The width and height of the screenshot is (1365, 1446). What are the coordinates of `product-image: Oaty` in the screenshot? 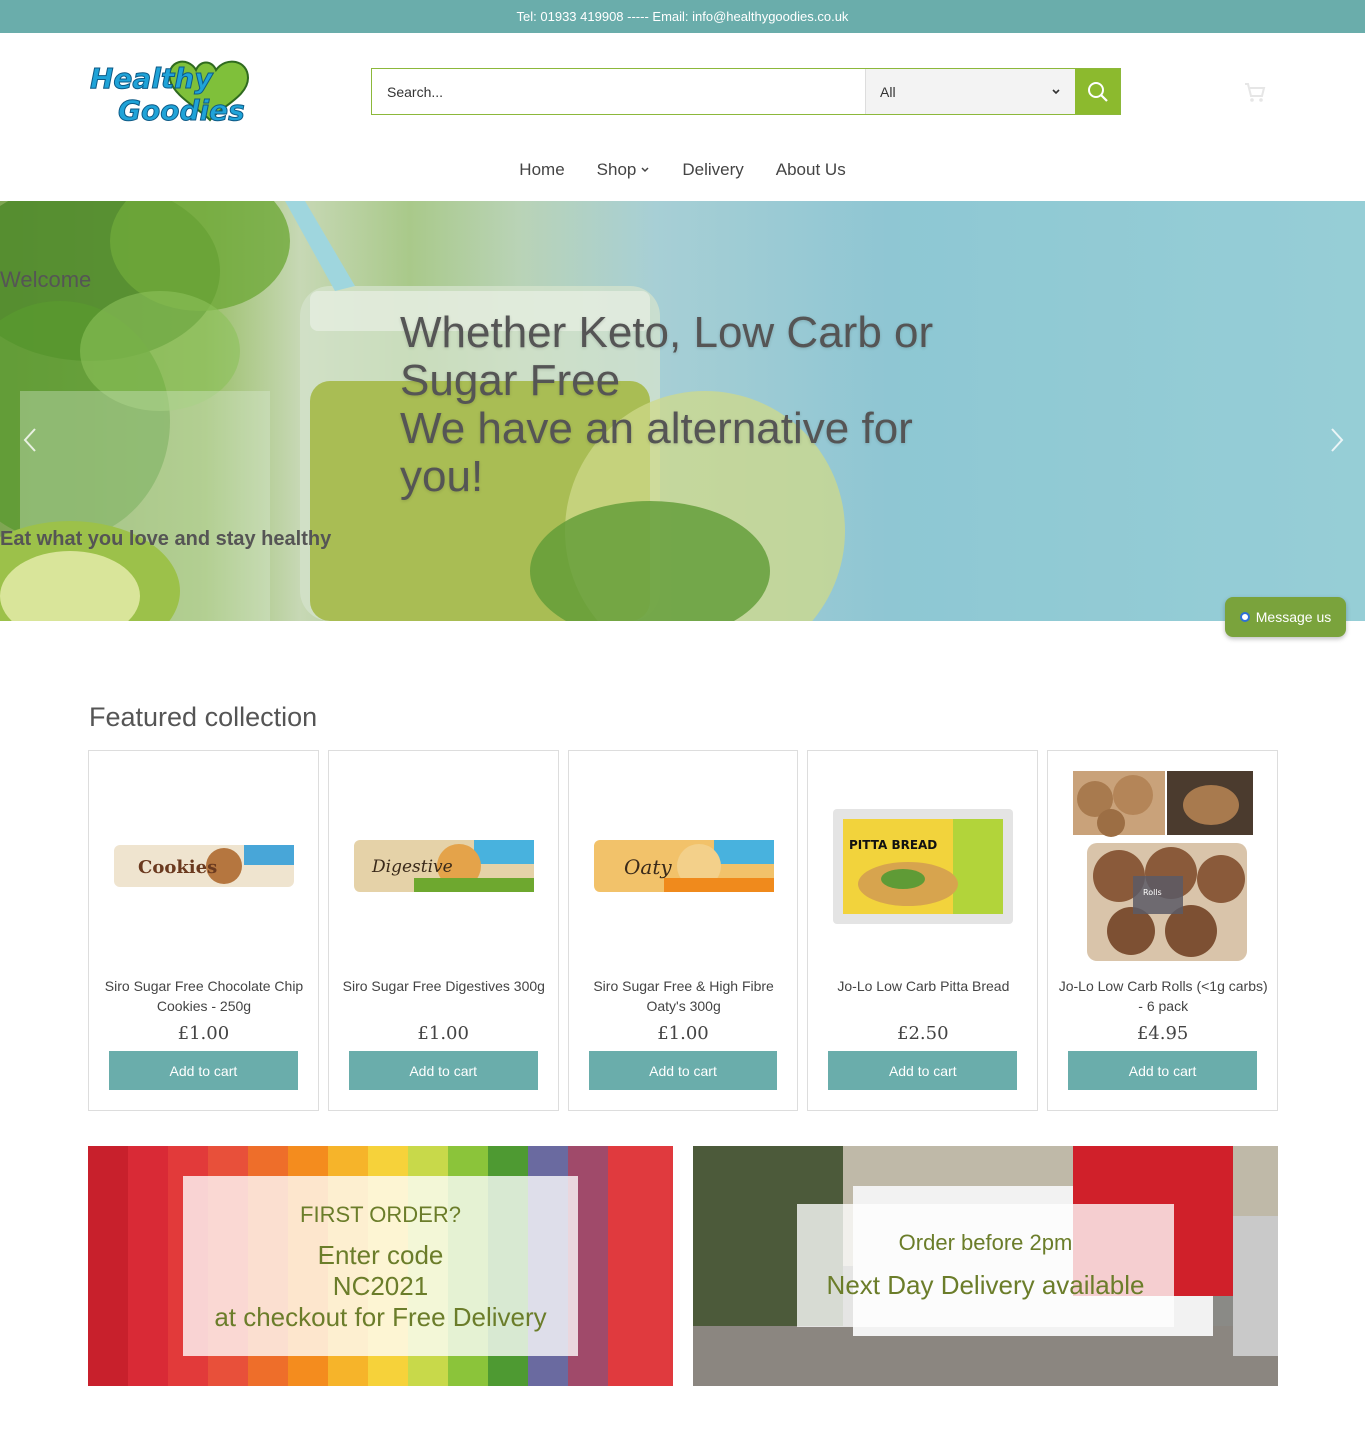 It's located at (684, 866).